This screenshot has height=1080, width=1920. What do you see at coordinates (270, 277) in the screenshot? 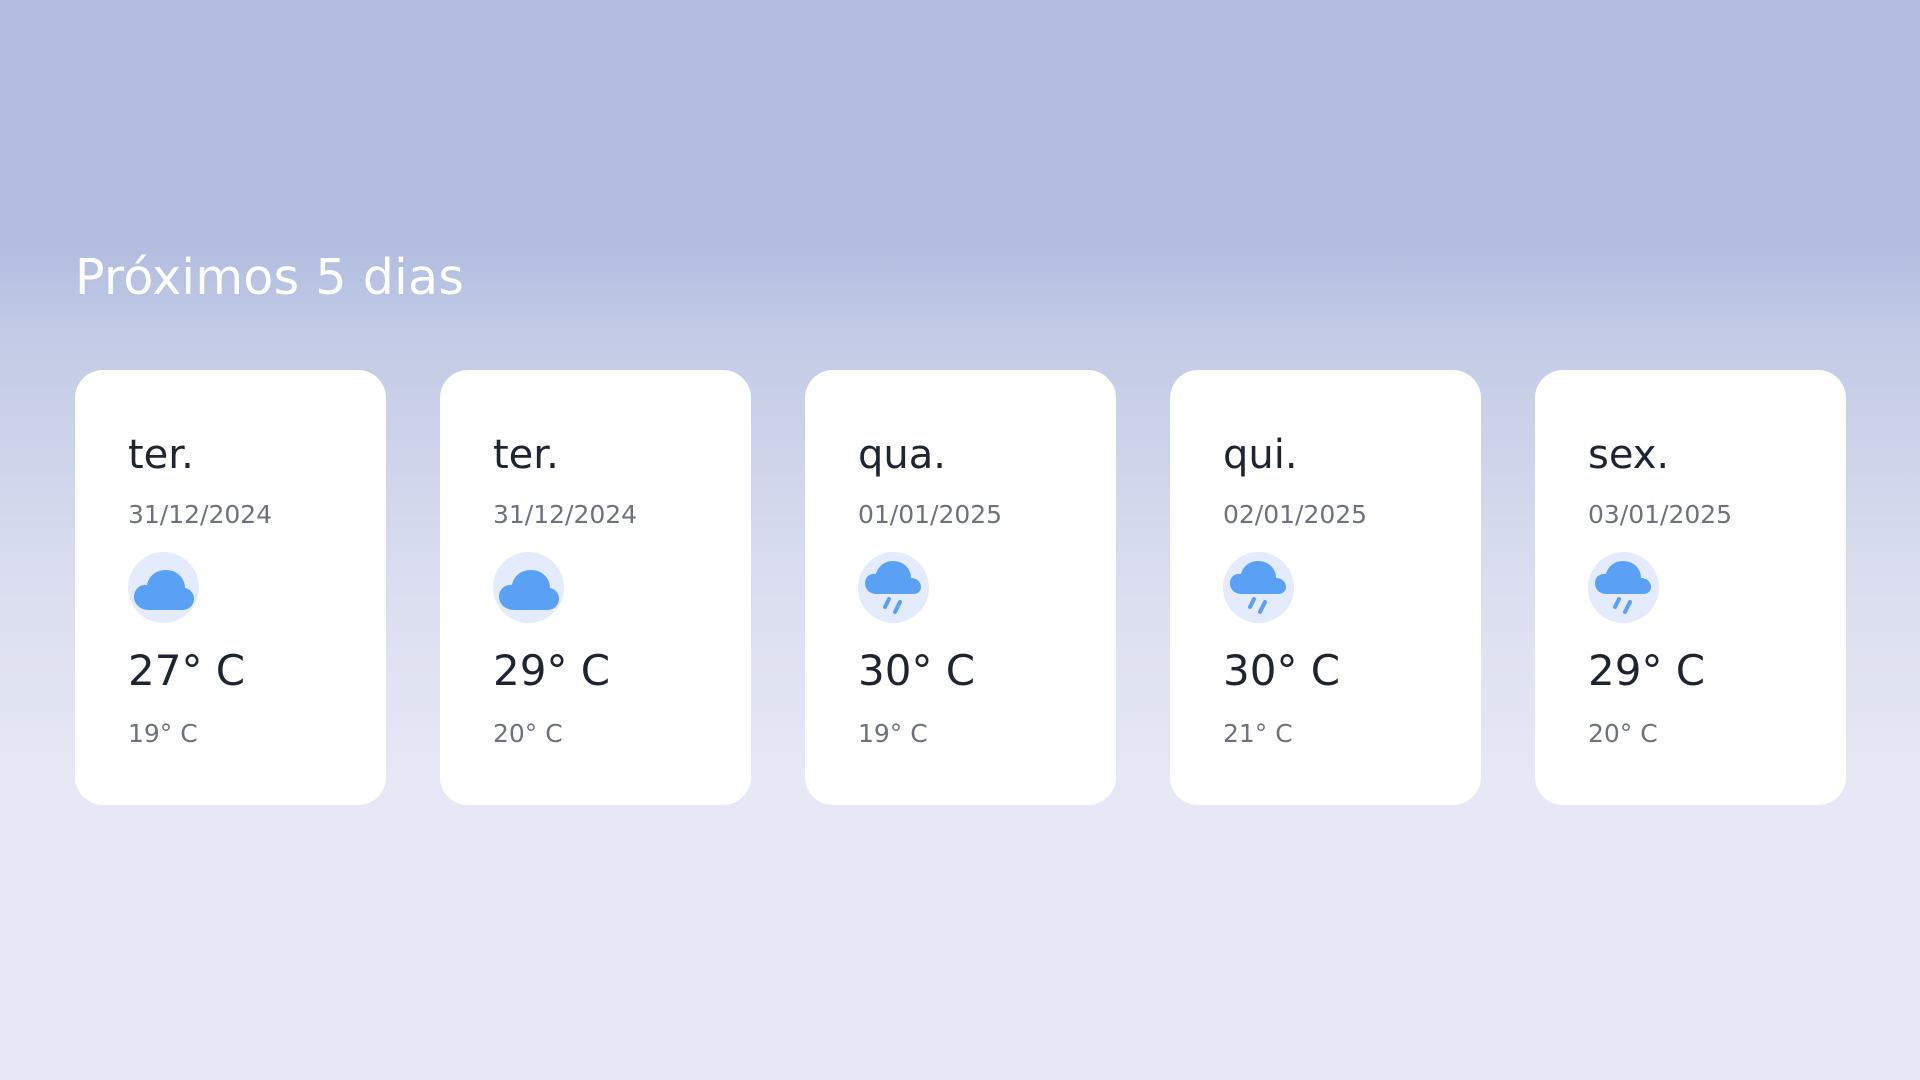
I see `section-title: Próximos 5 dias` at bounding box center [270, 277].